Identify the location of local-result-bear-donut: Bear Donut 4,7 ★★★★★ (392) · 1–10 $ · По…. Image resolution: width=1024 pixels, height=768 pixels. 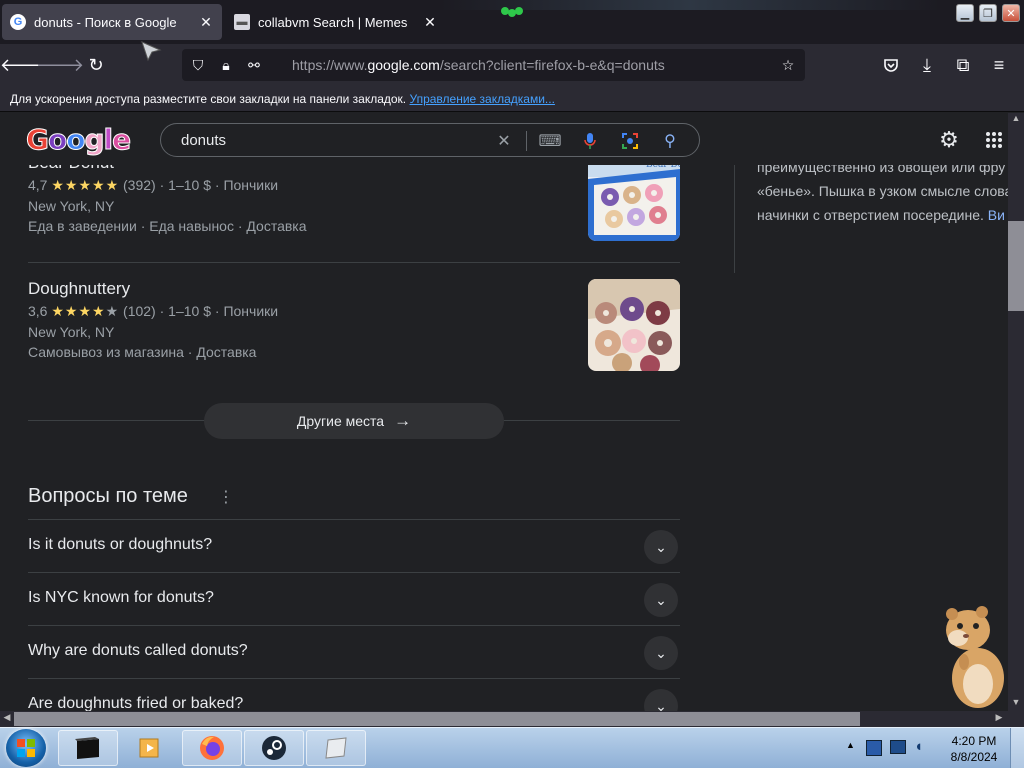
(354, 195).